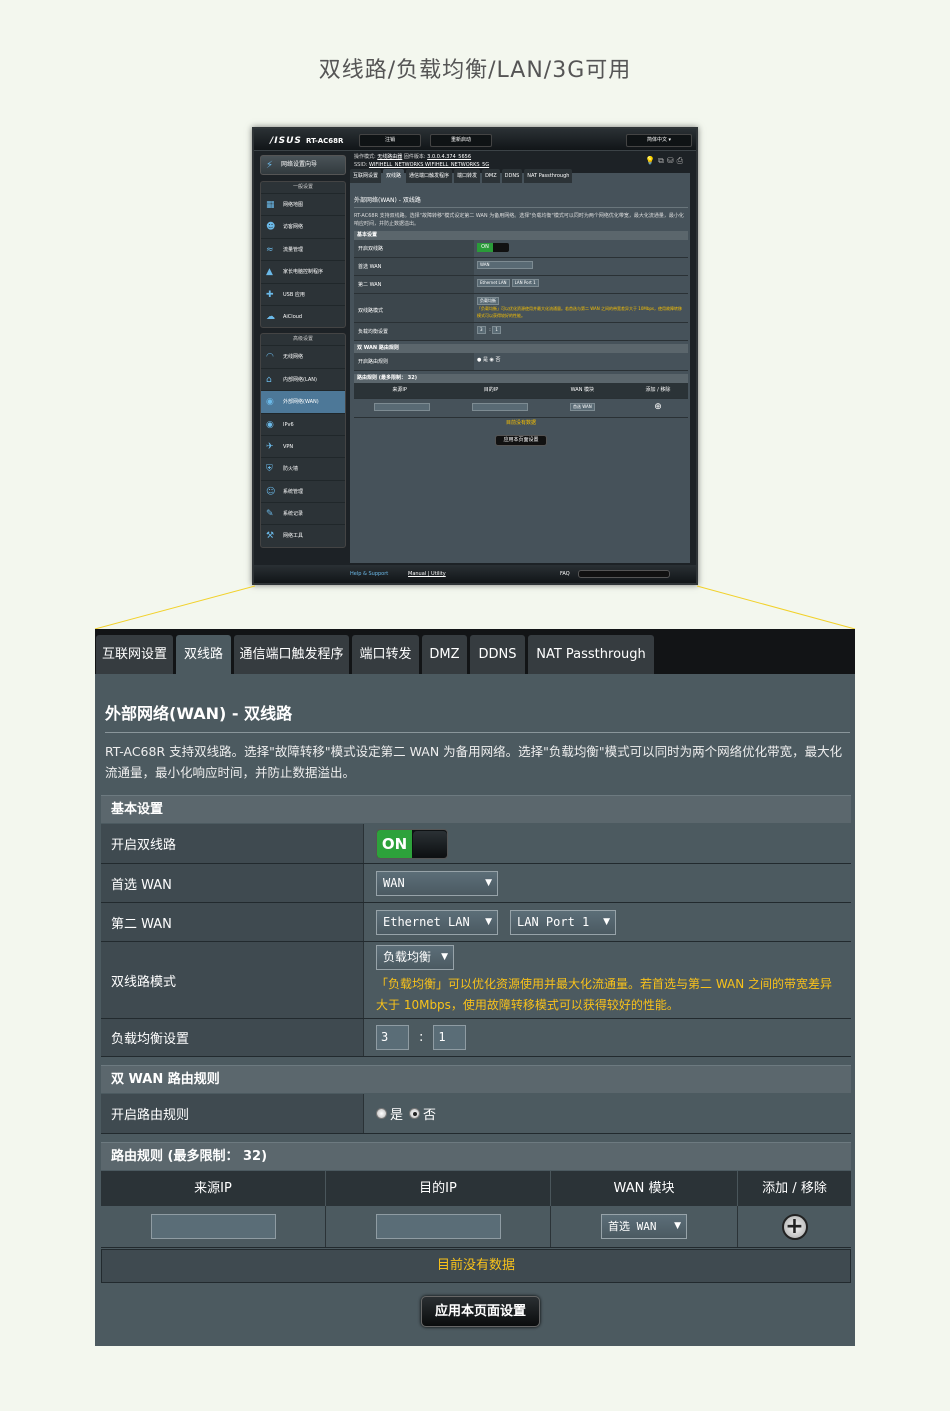  Describe the element at coordinates (303, 423) in the screenshot. I see `menu-ipv6: ◉ IPv6` at that location.